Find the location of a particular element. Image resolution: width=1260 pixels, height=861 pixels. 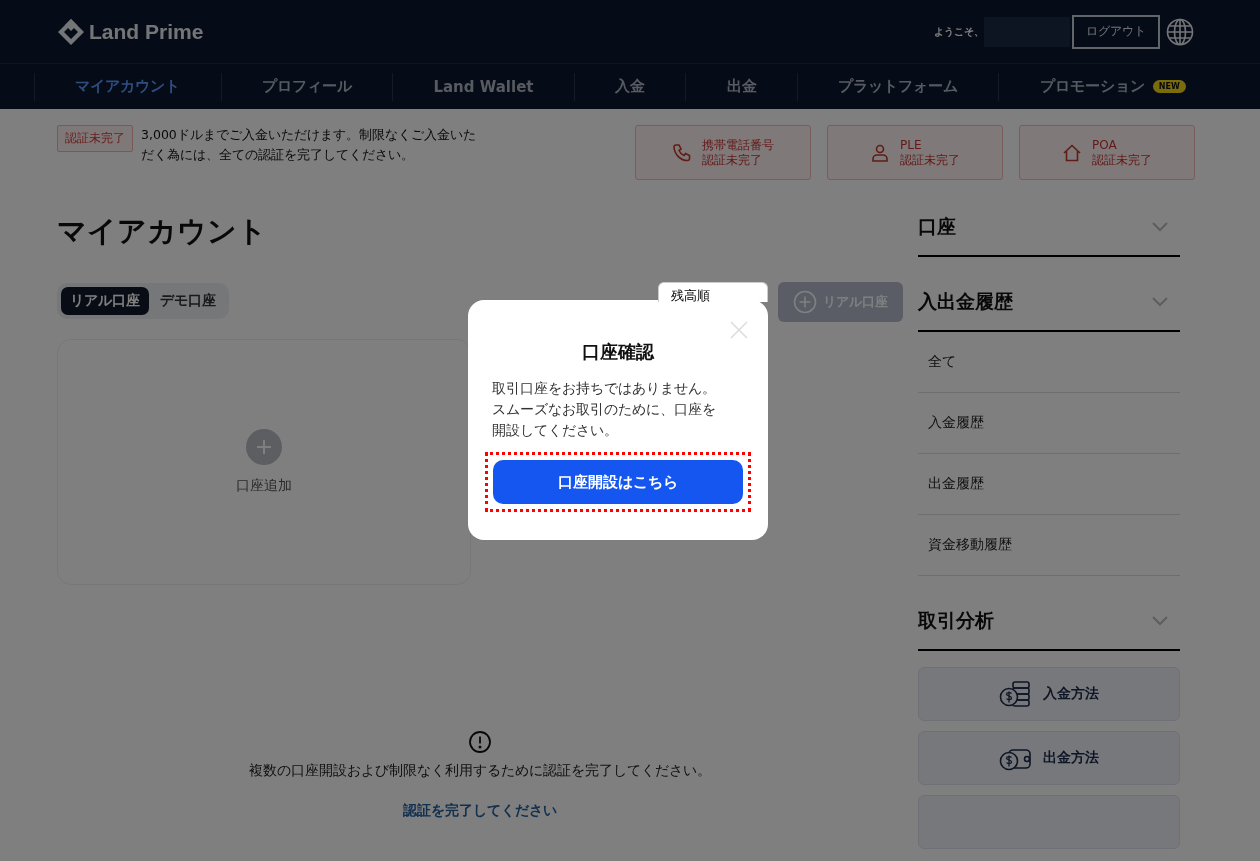

close-icon is located at coordinates (739, 330).